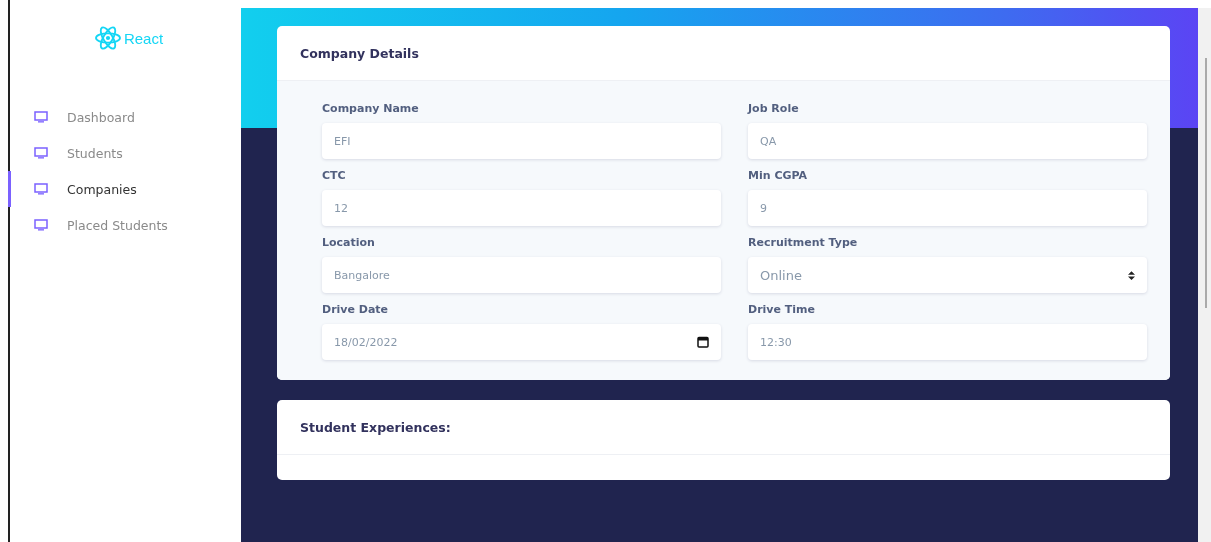 The width and height of the screenshot is (1211, 542). What do you see at coordinates (1206, 183) in the screenshot?
I see `scrollbar-thumb` at bounding box center [1206, 183].